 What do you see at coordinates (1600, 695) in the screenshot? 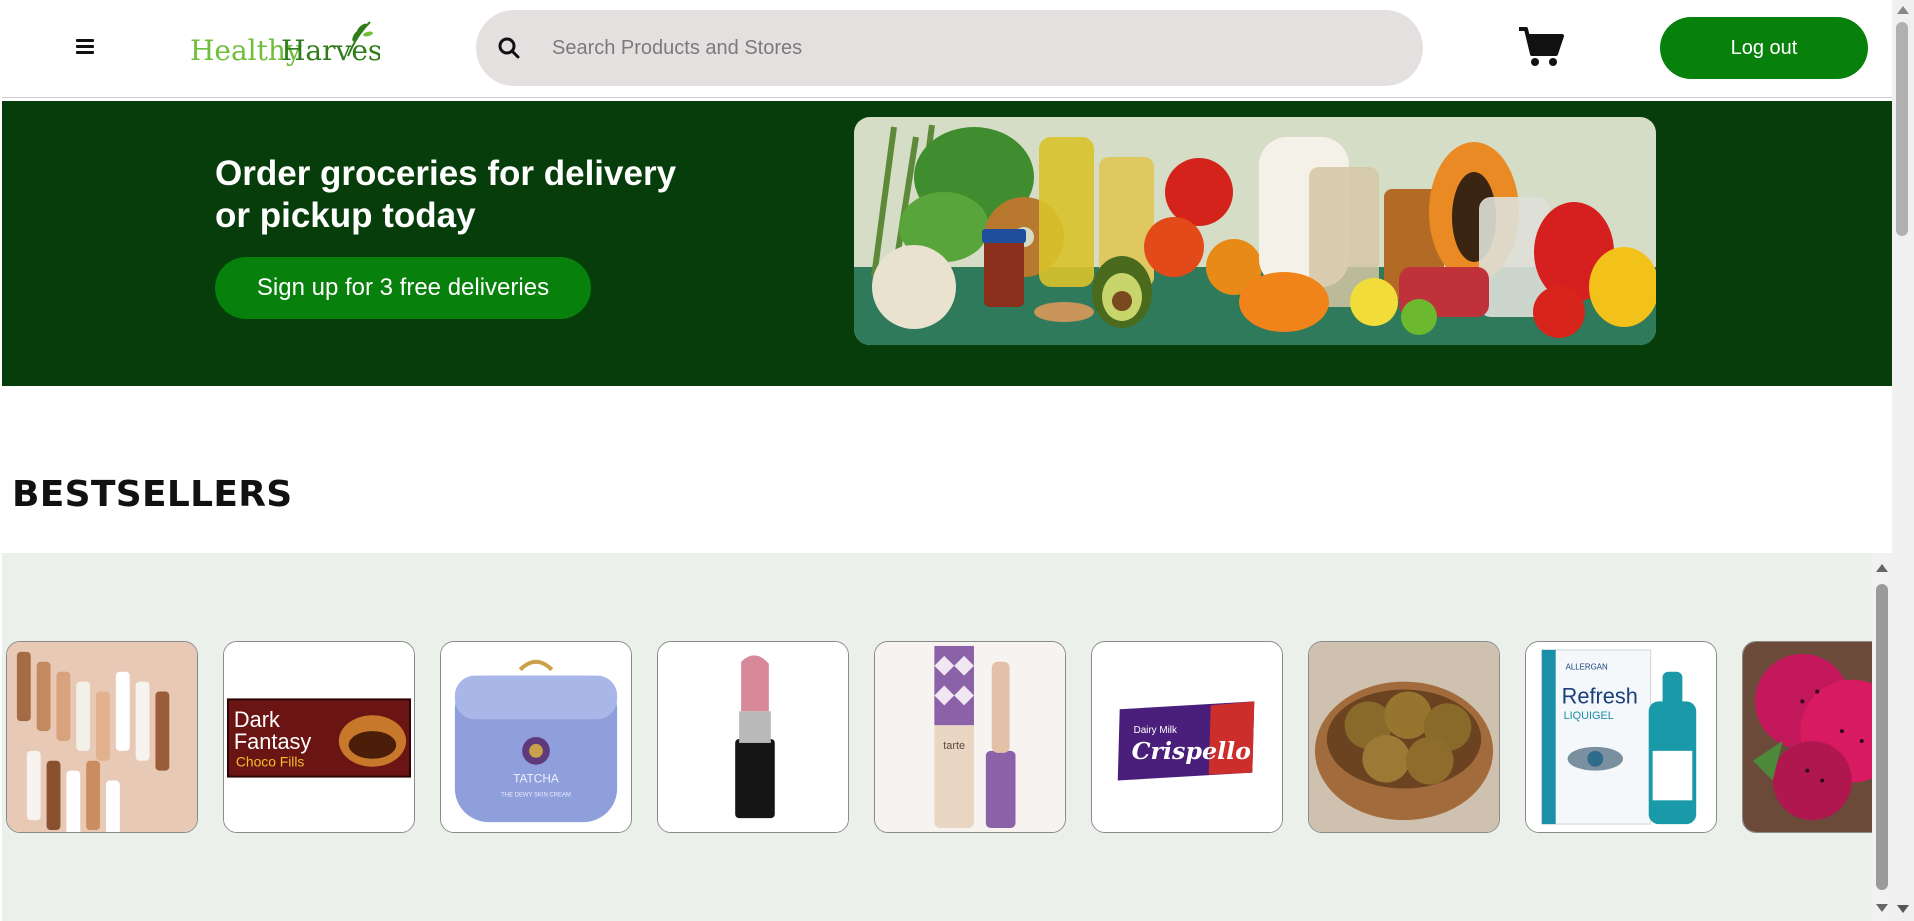
I see `refresh-name-text: Refresh` at bounding box center [1600, 695].